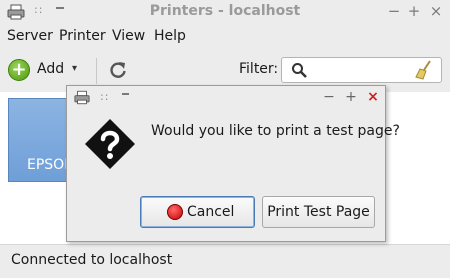  What do you see at coordinates (74, 68) in the screenshot?
I see `chevron-down-icon: ▾` at bounding box center [74, 68].